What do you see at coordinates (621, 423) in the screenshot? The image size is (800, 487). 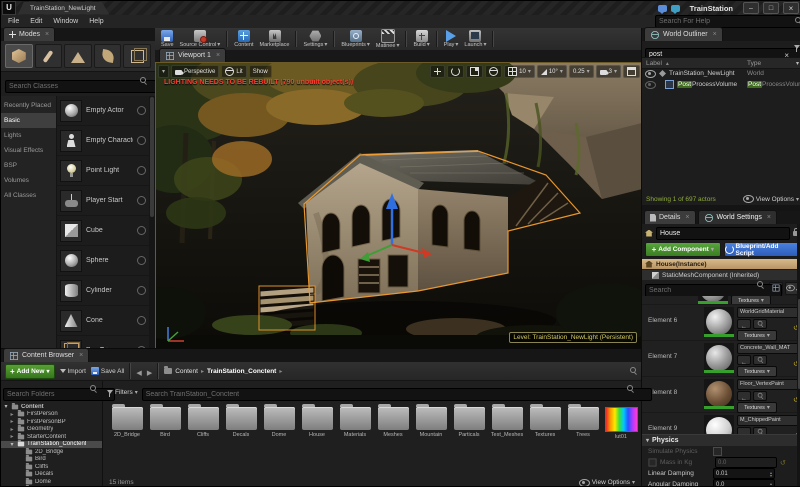 I see `texture-asset-tile: lut01` at bounding box center [621, 423].